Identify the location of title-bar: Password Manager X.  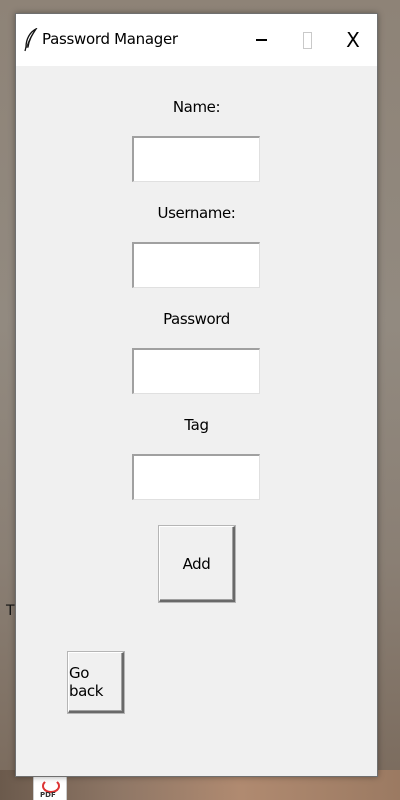
(196, 40).